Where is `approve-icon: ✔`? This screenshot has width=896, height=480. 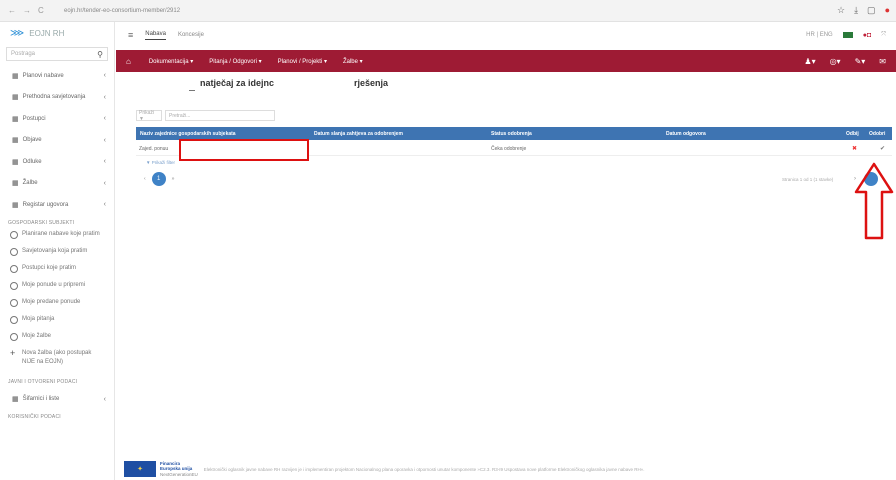
approve-icon: ✔ is located at coordinates (882, 148).